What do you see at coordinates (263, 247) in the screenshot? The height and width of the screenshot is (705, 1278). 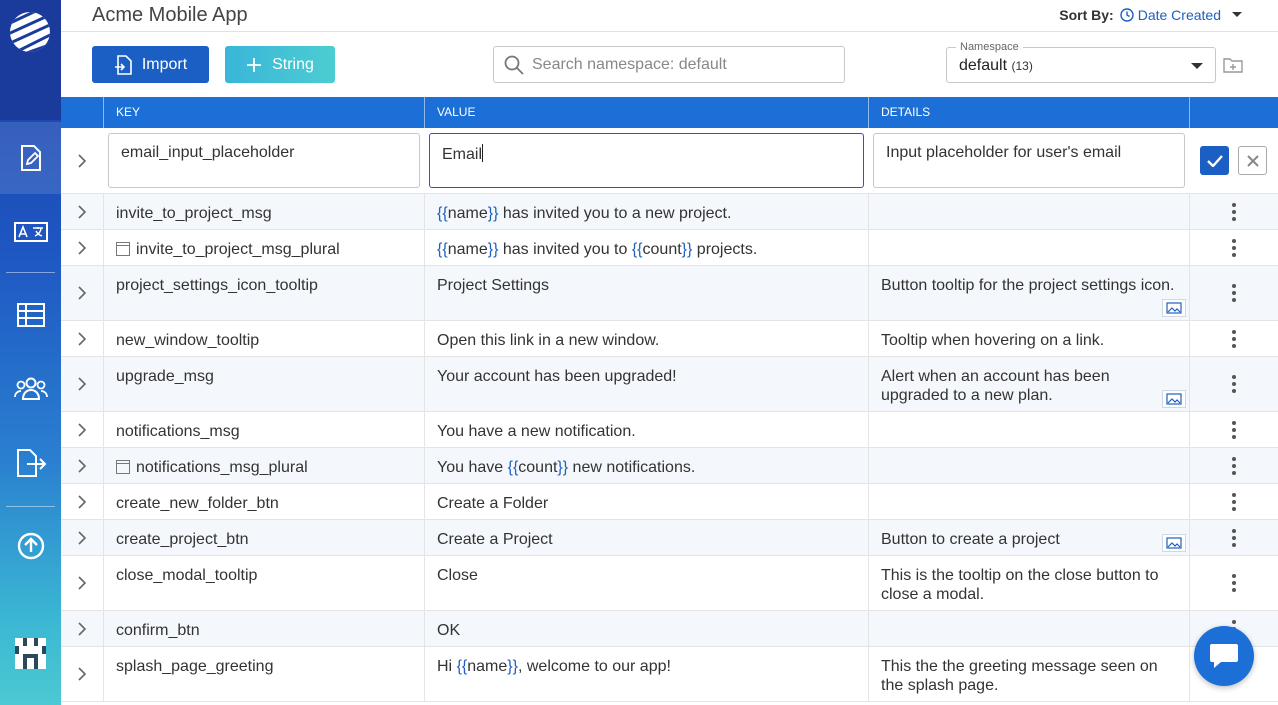 I see `key-cell: invite_to_project_msg_plural` at bounding box center [263, 247].